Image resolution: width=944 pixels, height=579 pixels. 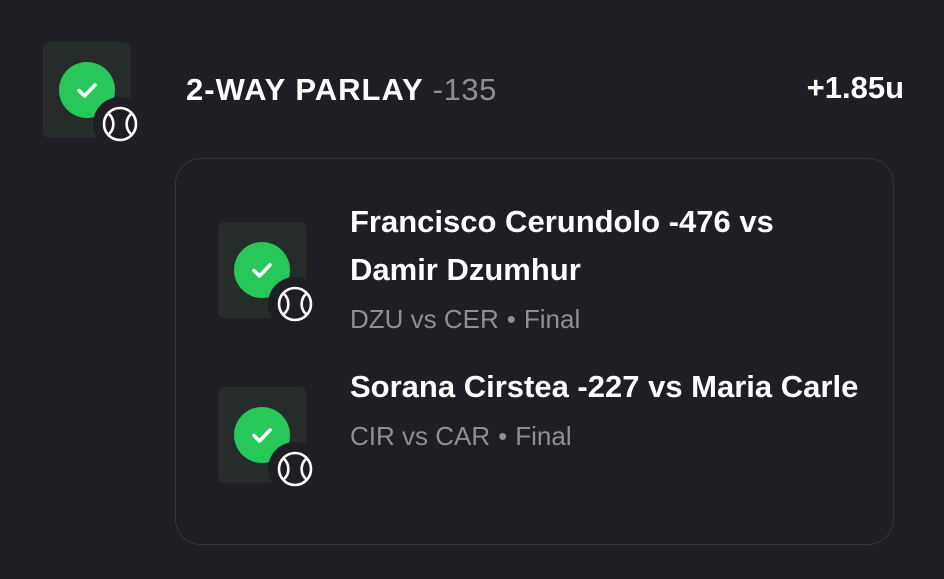 I want to click on parlay-title-label: 2-WAY PARLAY, so click(x=305, y=89).